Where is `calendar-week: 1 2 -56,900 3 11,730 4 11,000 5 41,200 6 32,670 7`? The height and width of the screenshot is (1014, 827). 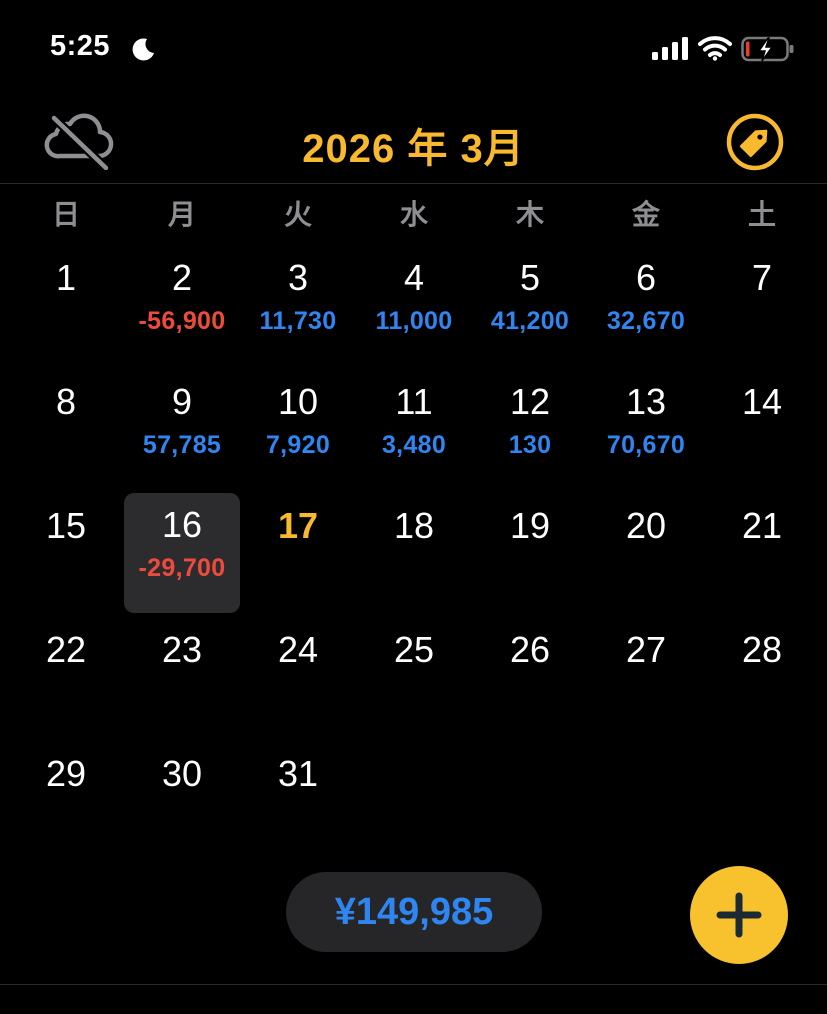
calendar-week: 1 2 -56,900 3 11,730 4 11,000 5 41,200 6 32,670 7 is located at coordinates (414, 308).